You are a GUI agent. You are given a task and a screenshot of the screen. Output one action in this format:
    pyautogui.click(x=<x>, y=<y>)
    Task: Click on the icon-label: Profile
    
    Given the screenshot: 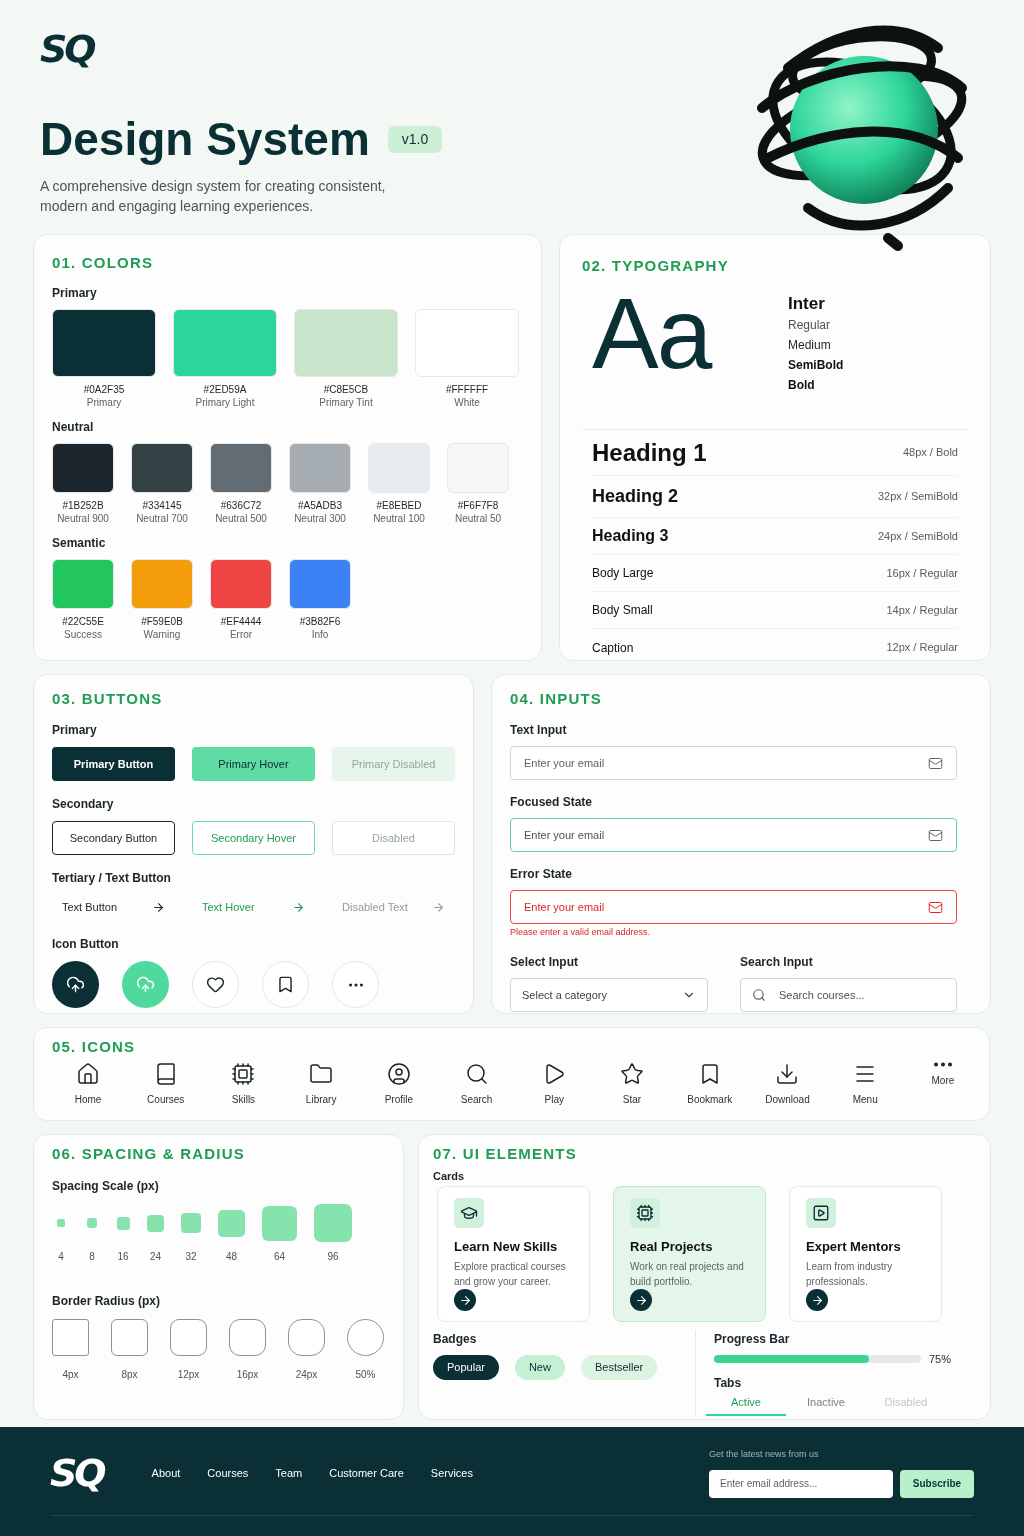 What is the action you would take?
    pyautogui.click(x=399, y=1100)
    